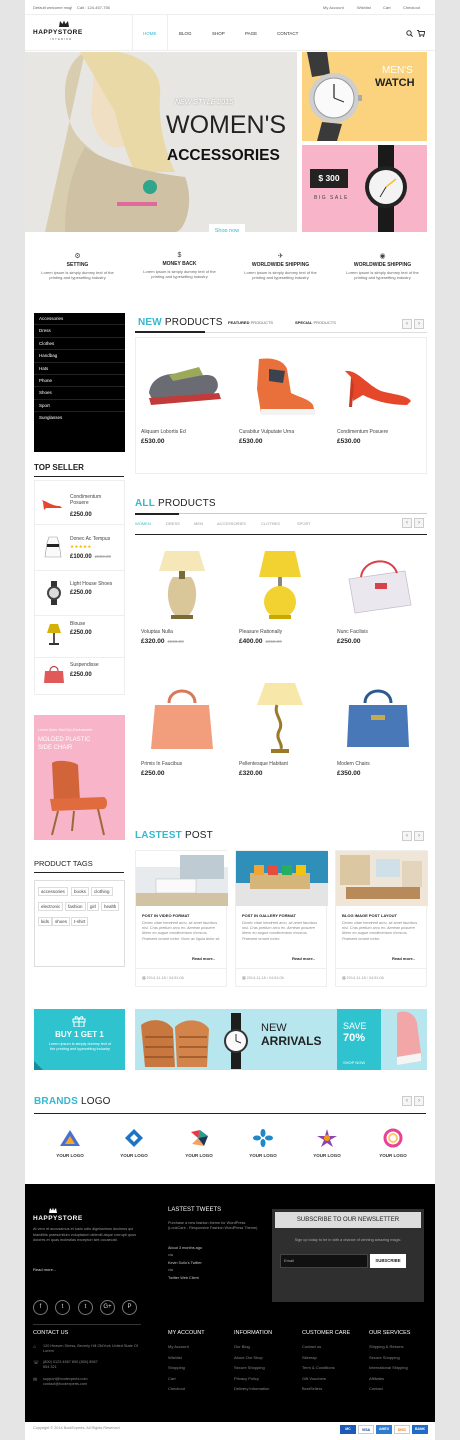 The image size is (460, 1440). I want to click on google-plus-icon: G+, so click(107, 1307).